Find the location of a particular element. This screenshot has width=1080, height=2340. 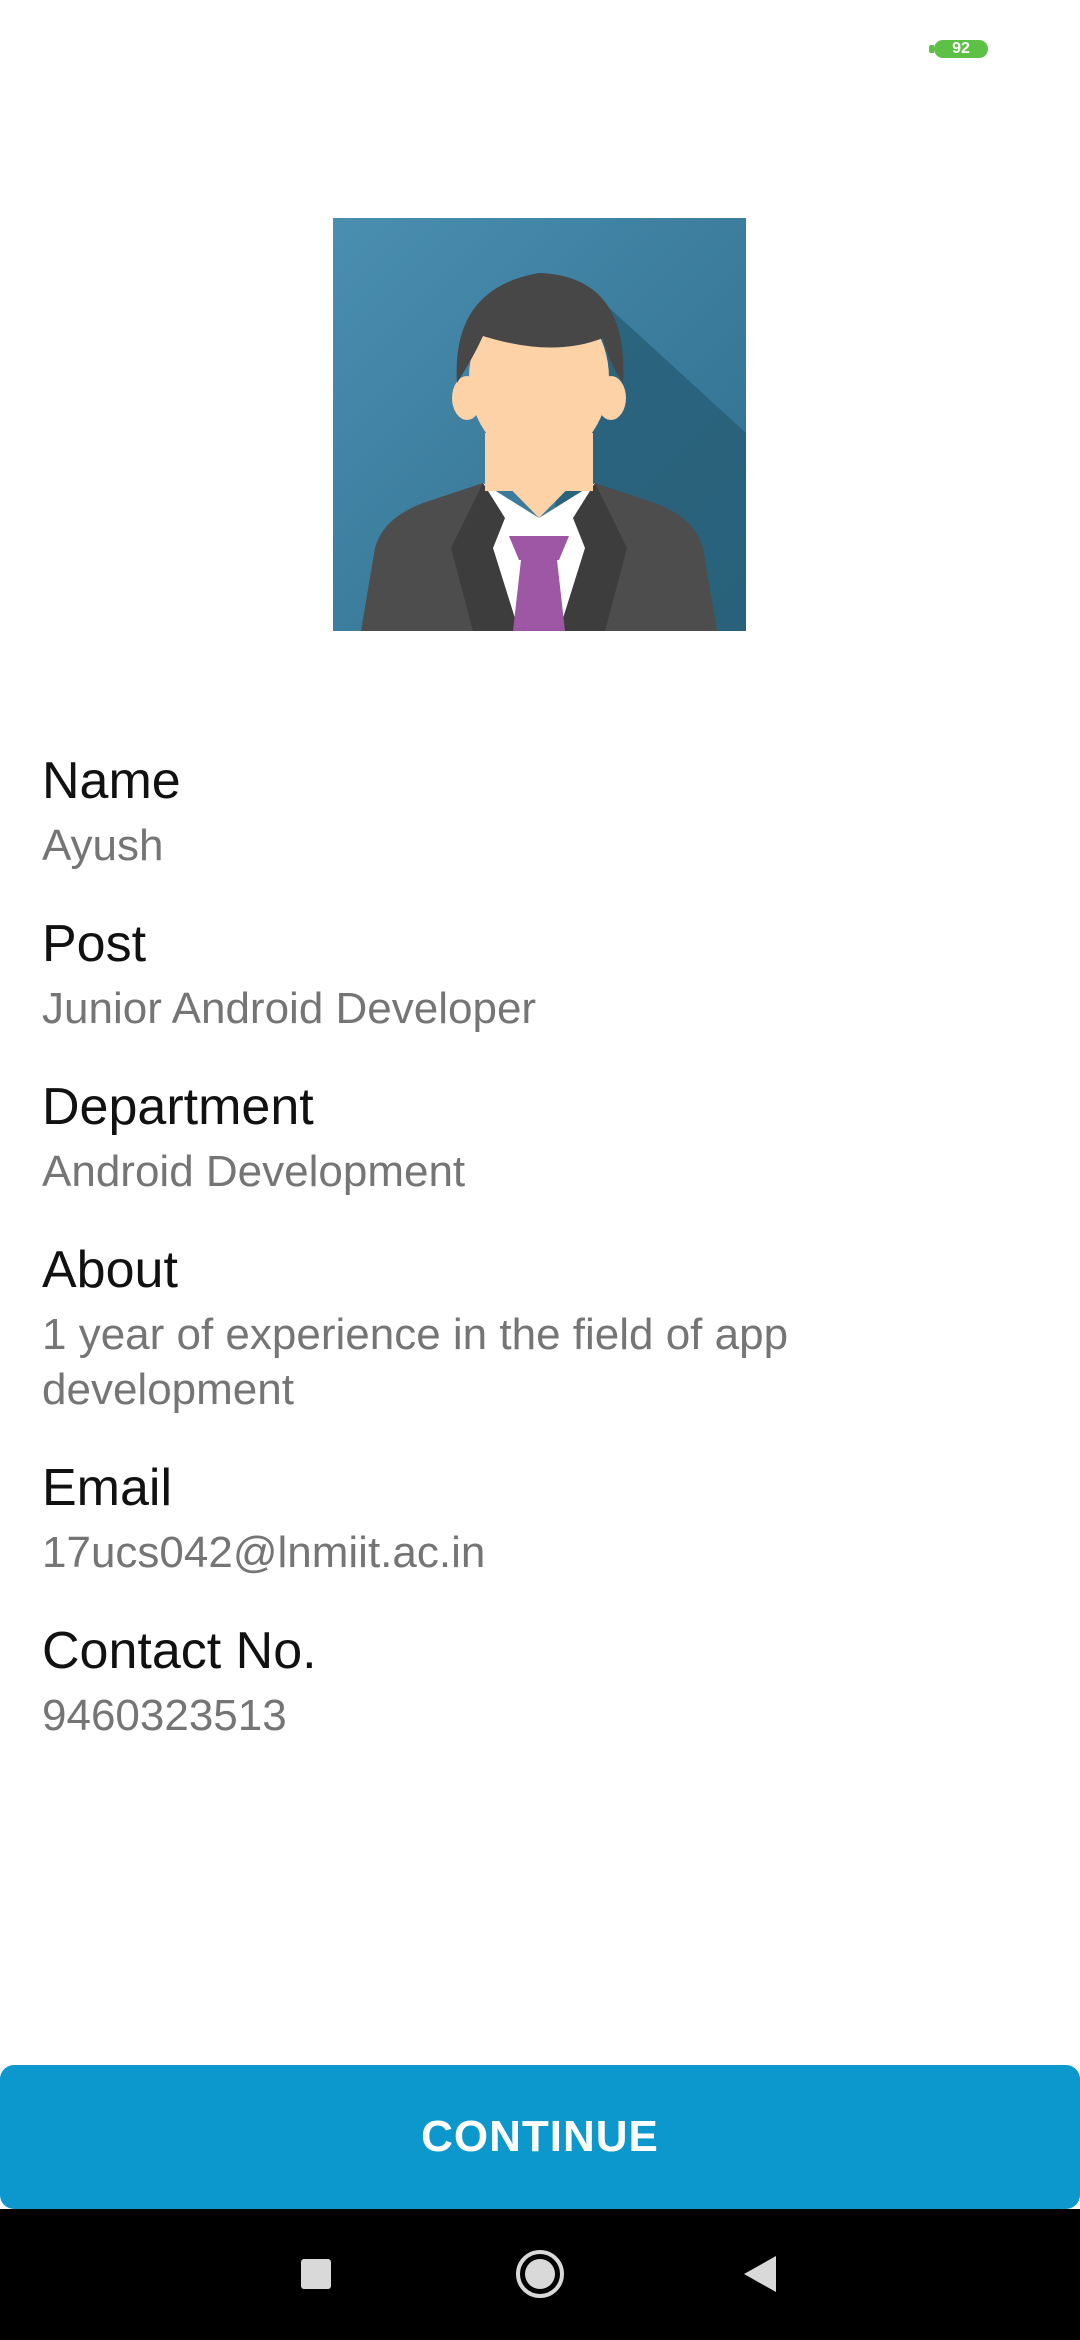

field-department-label: Department is located at coordinates (178, 1107).